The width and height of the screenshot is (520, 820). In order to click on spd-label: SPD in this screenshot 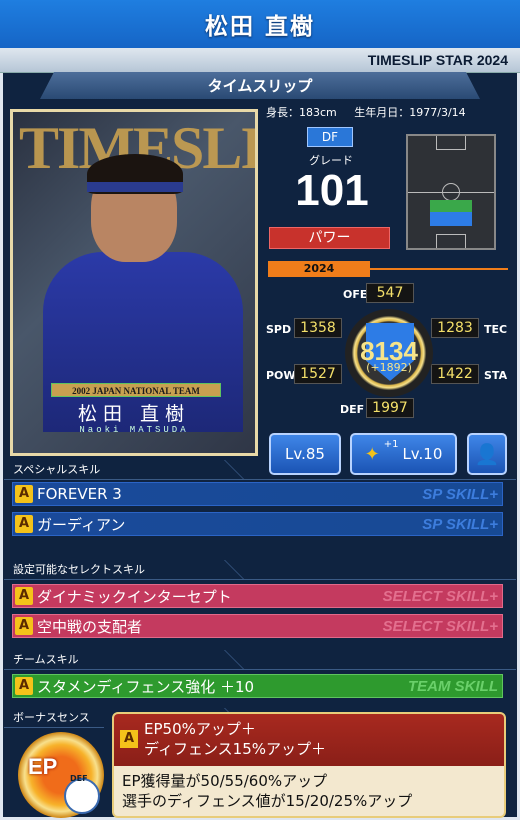, I will do `click(279, 329)`.